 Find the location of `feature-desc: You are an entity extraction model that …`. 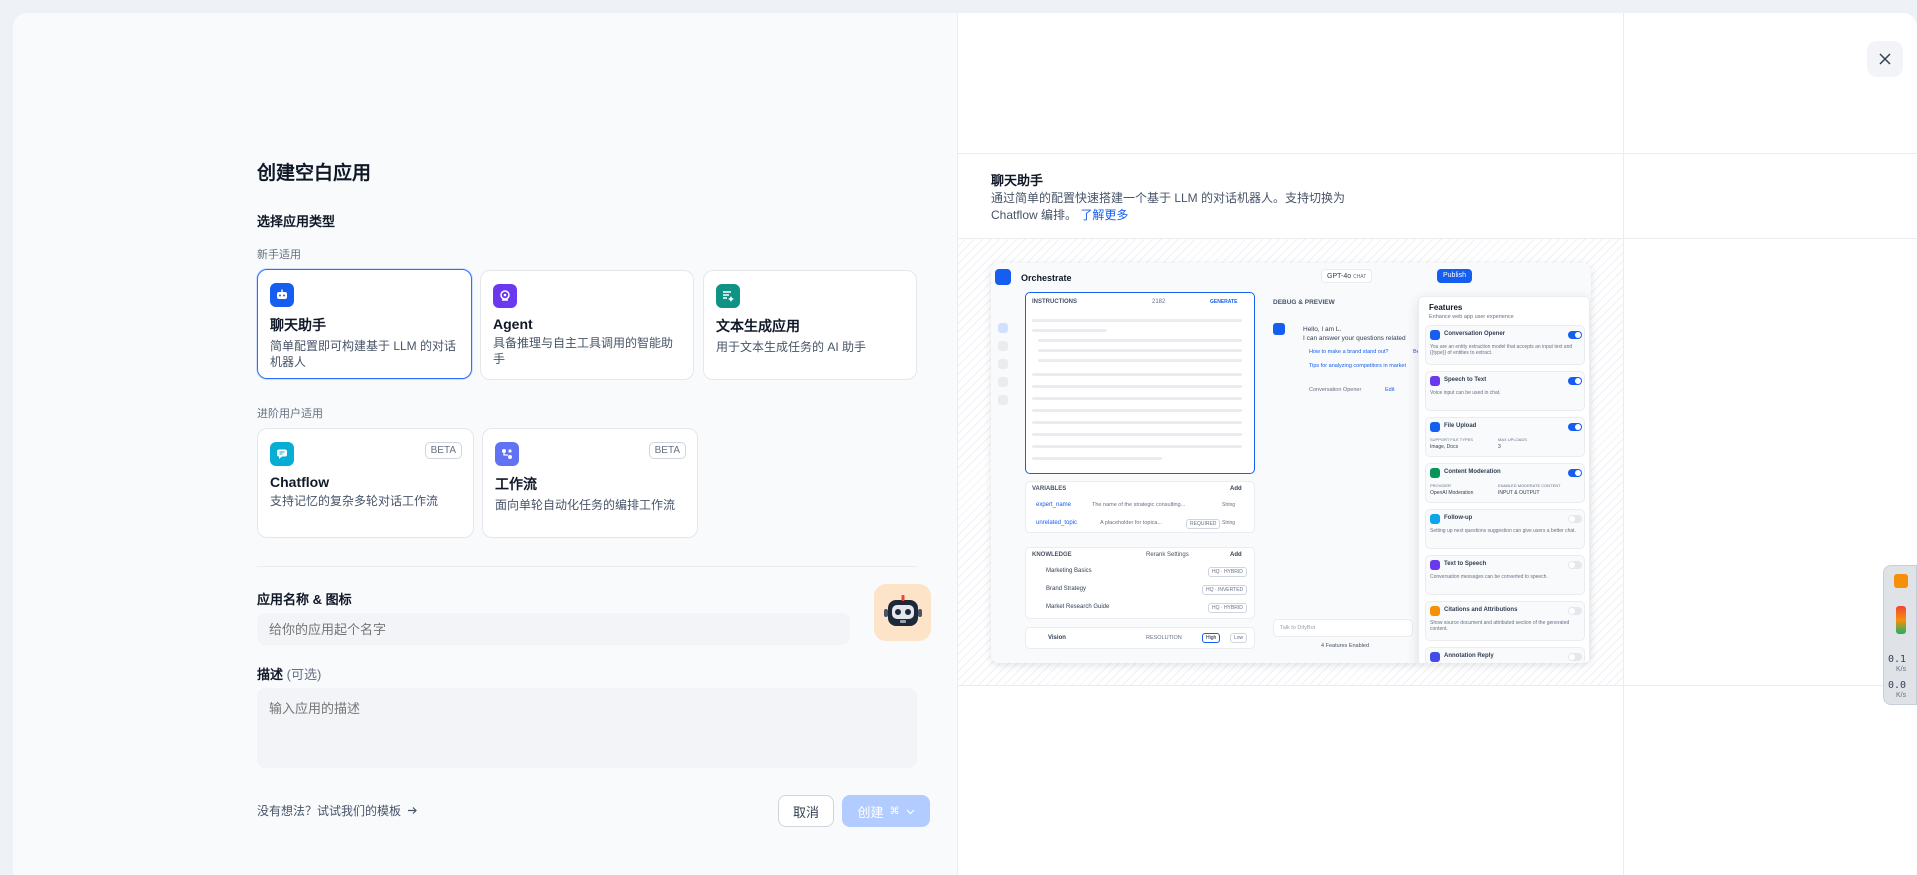

feature-desc: You are an entity extraction model that … is located at coordinates (1501, 350).